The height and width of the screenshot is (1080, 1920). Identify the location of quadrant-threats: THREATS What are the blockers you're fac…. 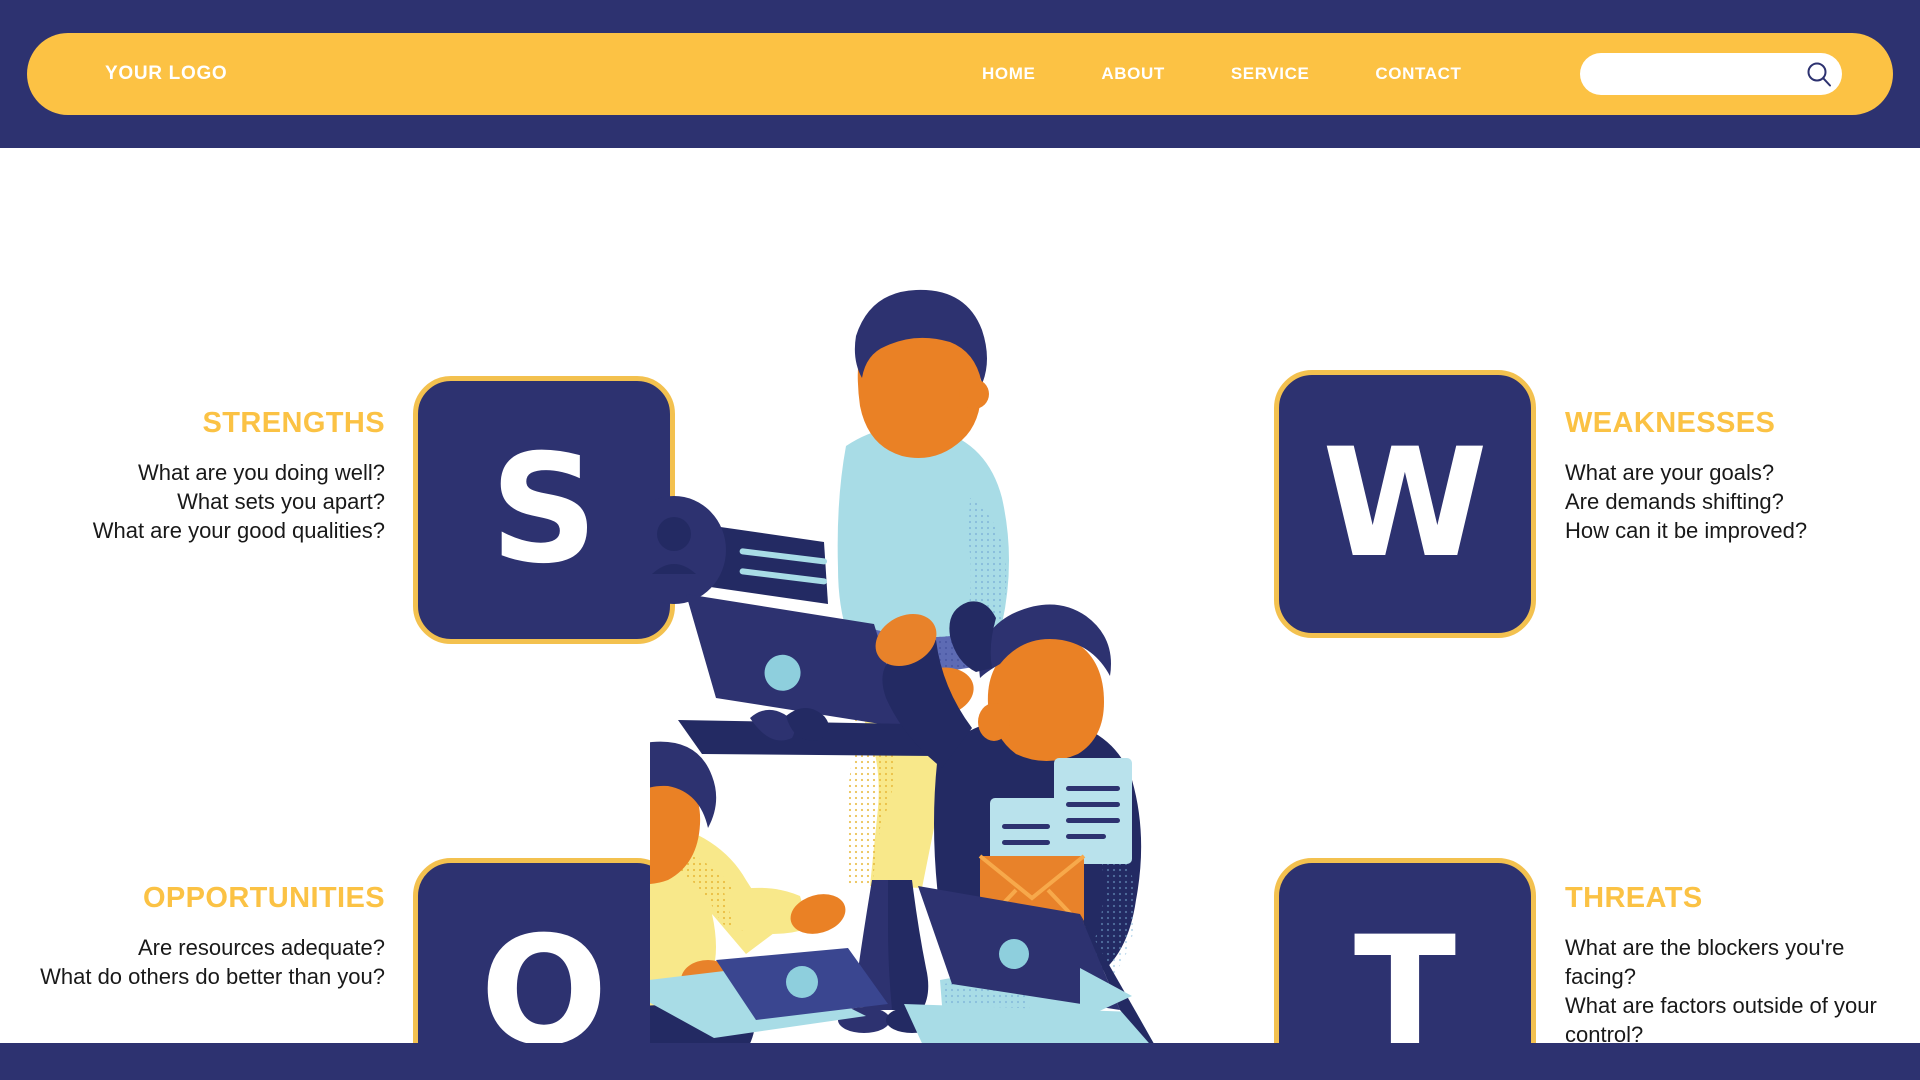
(1737, 965).